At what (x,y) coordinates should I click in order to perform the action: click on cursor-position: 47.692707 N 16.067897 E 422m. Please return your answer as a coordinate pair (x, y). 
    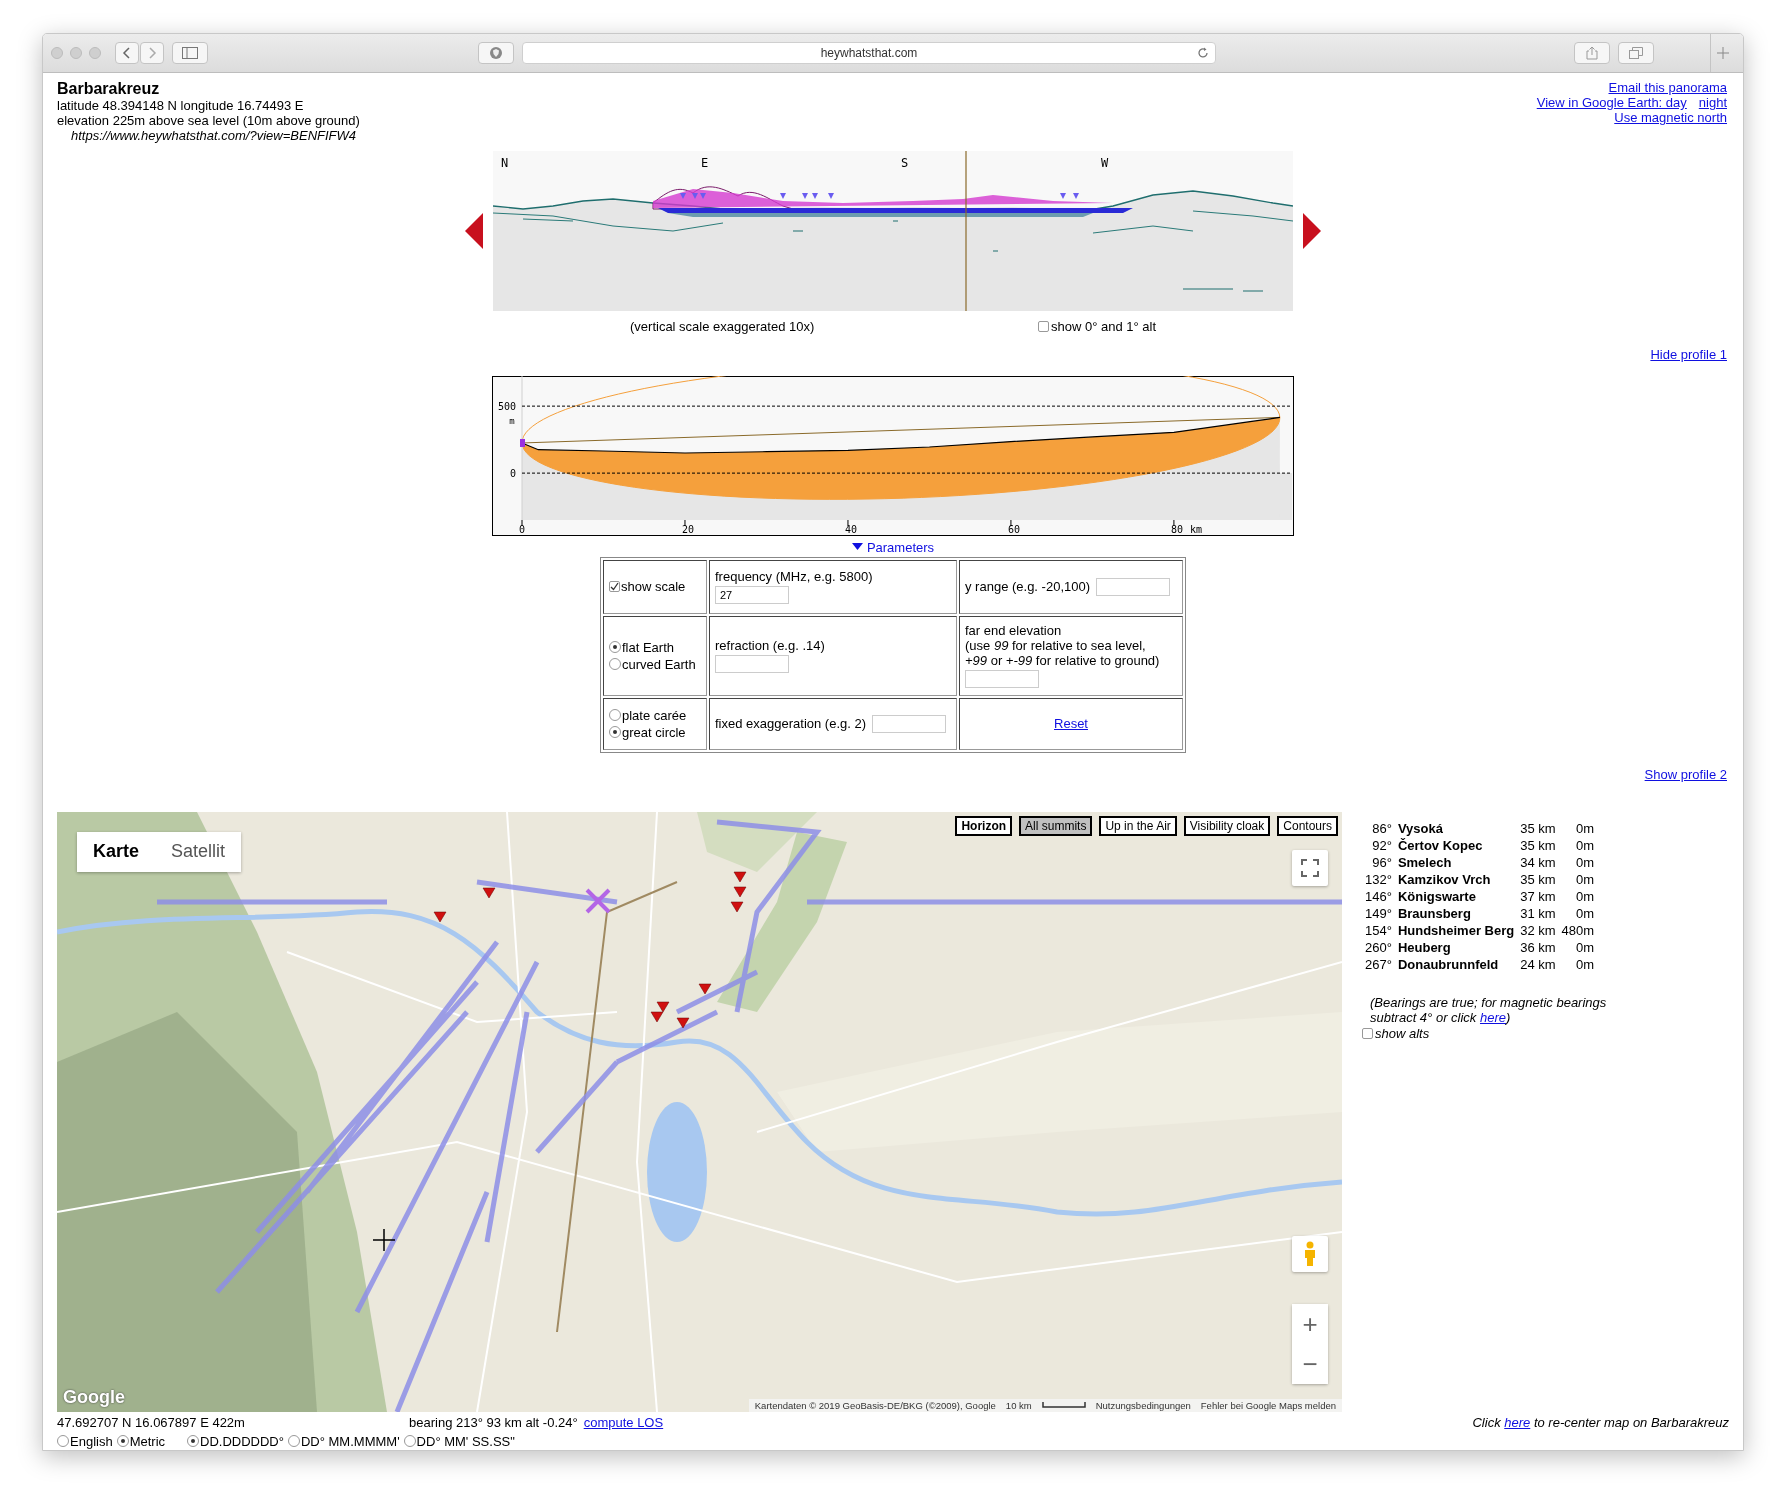
    Looking at the image, I should click on (151, 1422).